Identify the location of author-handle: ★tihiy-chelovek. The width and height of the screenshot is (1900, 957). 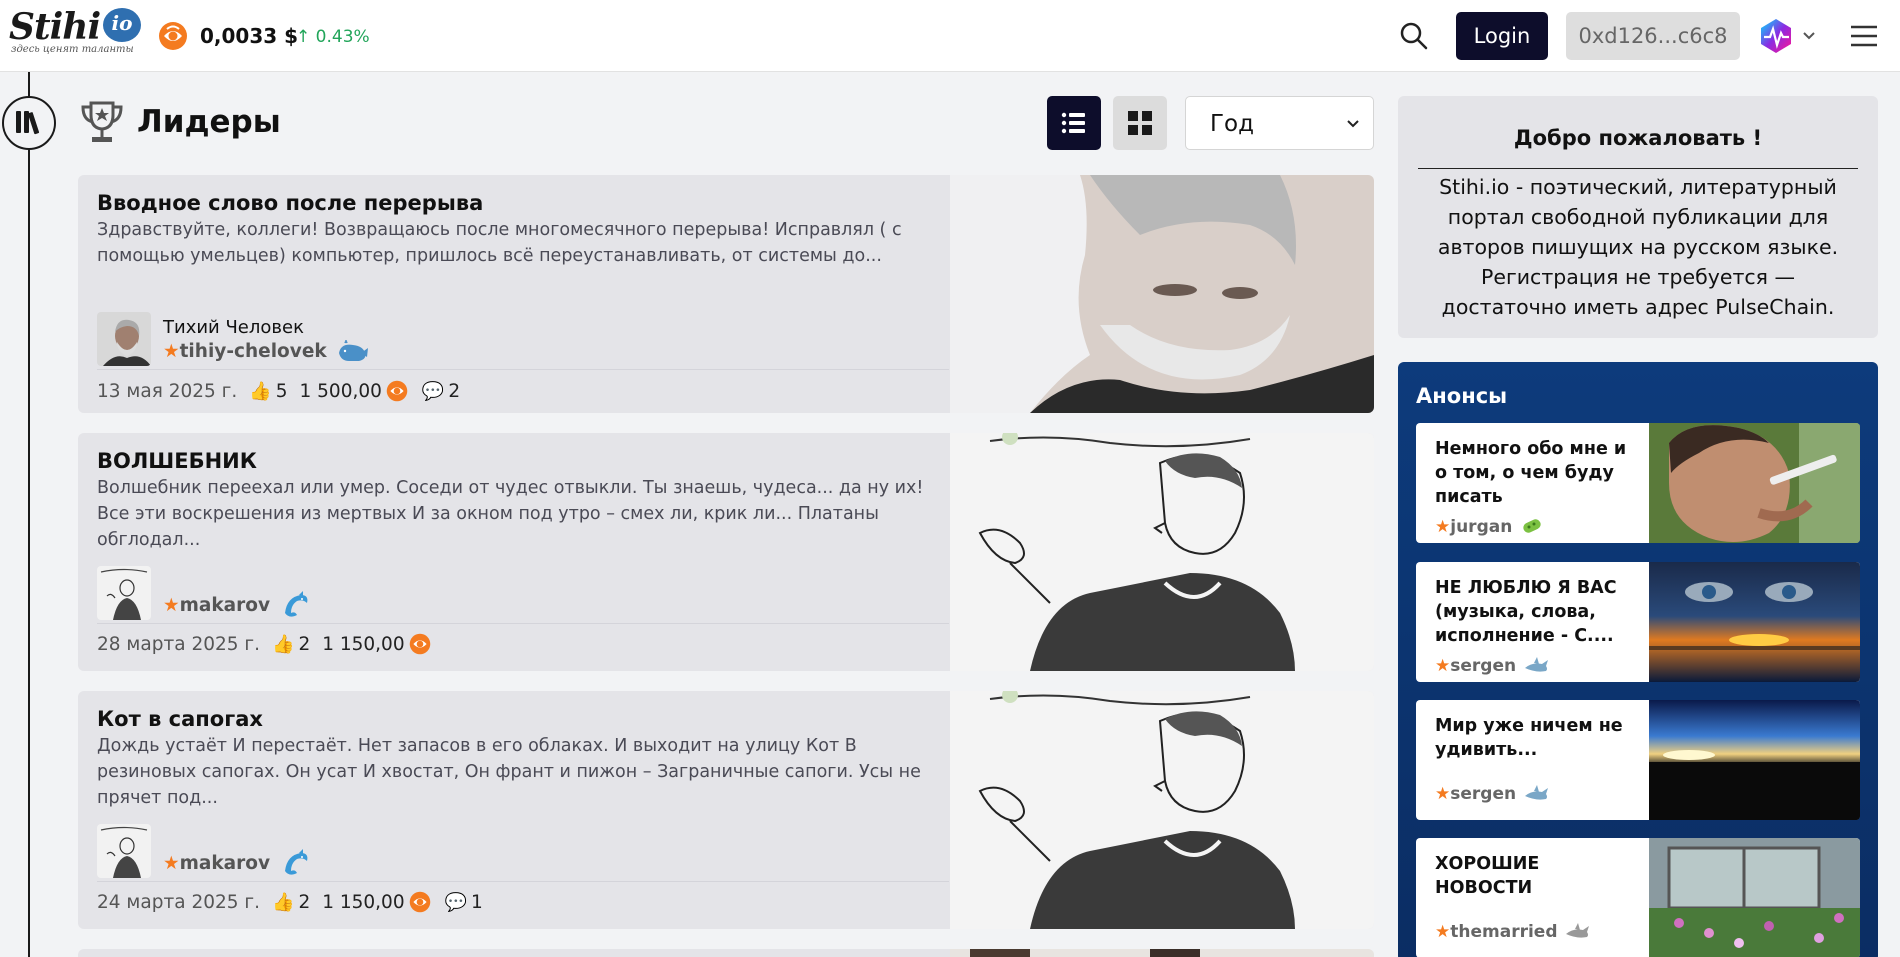
(266, 352).